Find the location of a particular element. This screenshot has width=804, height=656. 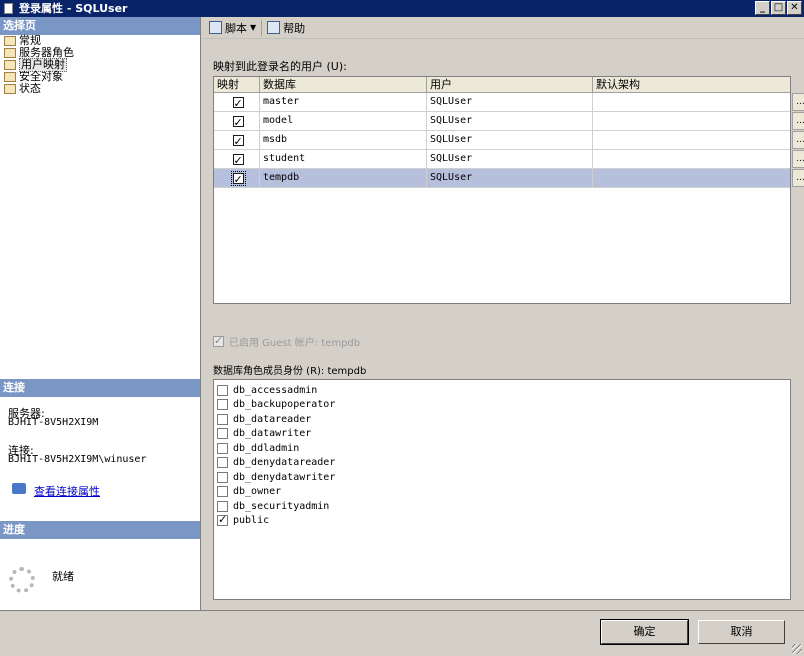

column-header-default-schema: 默认架构 is located at coordinates (691, 84).